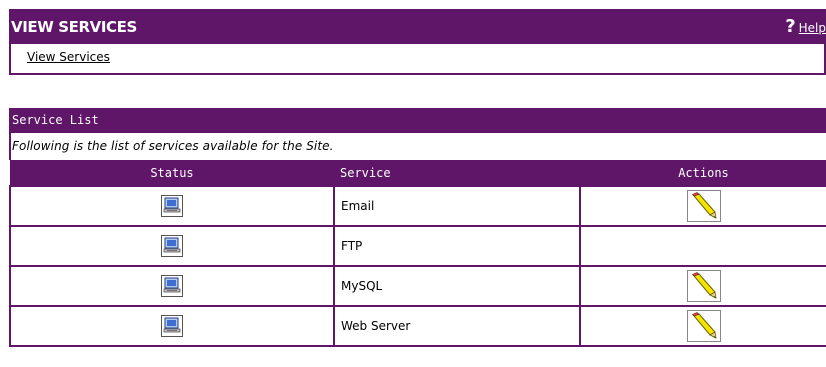  I want to click on service-list-title: Service List, so click(417, 120).